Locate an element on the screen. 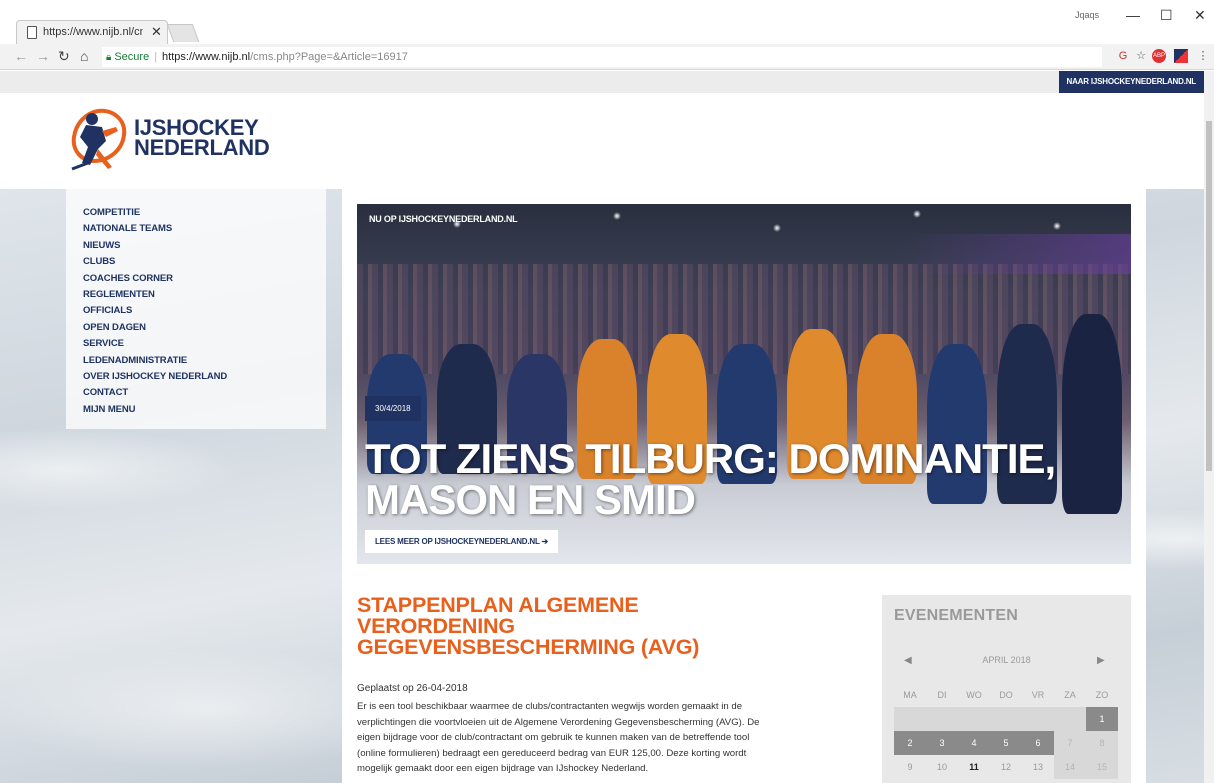 Image resolution: width=1214 pixels, height=783 pixels. page-icon is located at coordinates (32, 32).